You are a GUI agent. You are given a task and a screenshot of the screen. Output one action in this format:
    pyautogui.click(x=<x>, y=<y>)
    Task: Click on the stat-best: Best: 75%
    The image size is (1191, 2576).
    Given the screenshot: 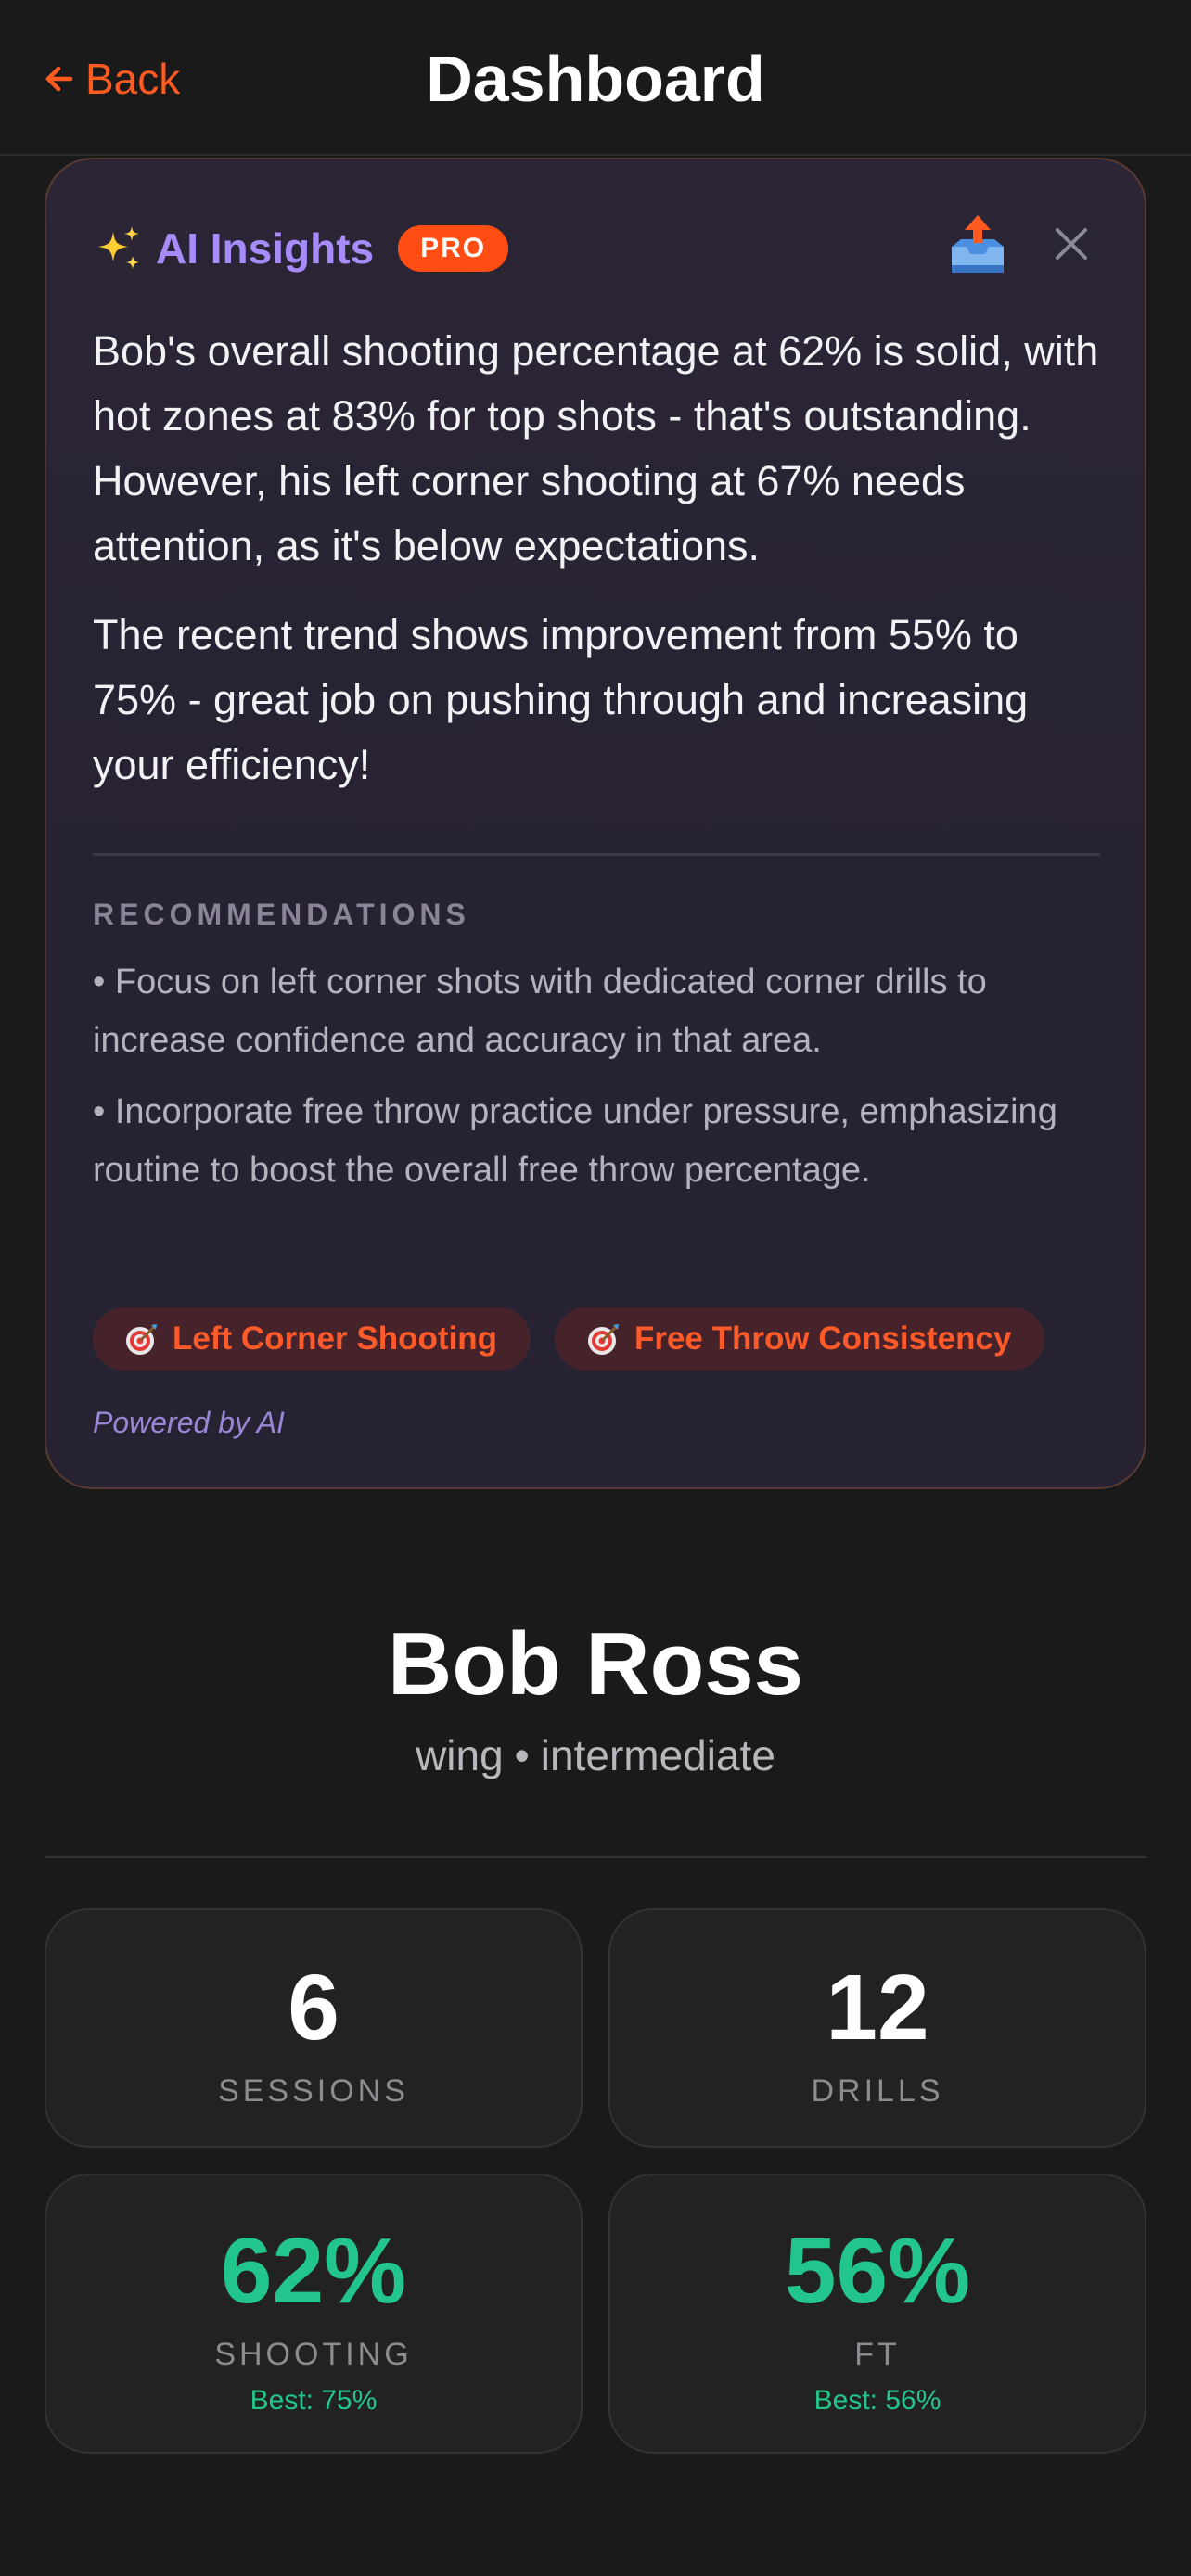 What is the action you would take?
    pyautogui.click(x=314, y=2400)
    